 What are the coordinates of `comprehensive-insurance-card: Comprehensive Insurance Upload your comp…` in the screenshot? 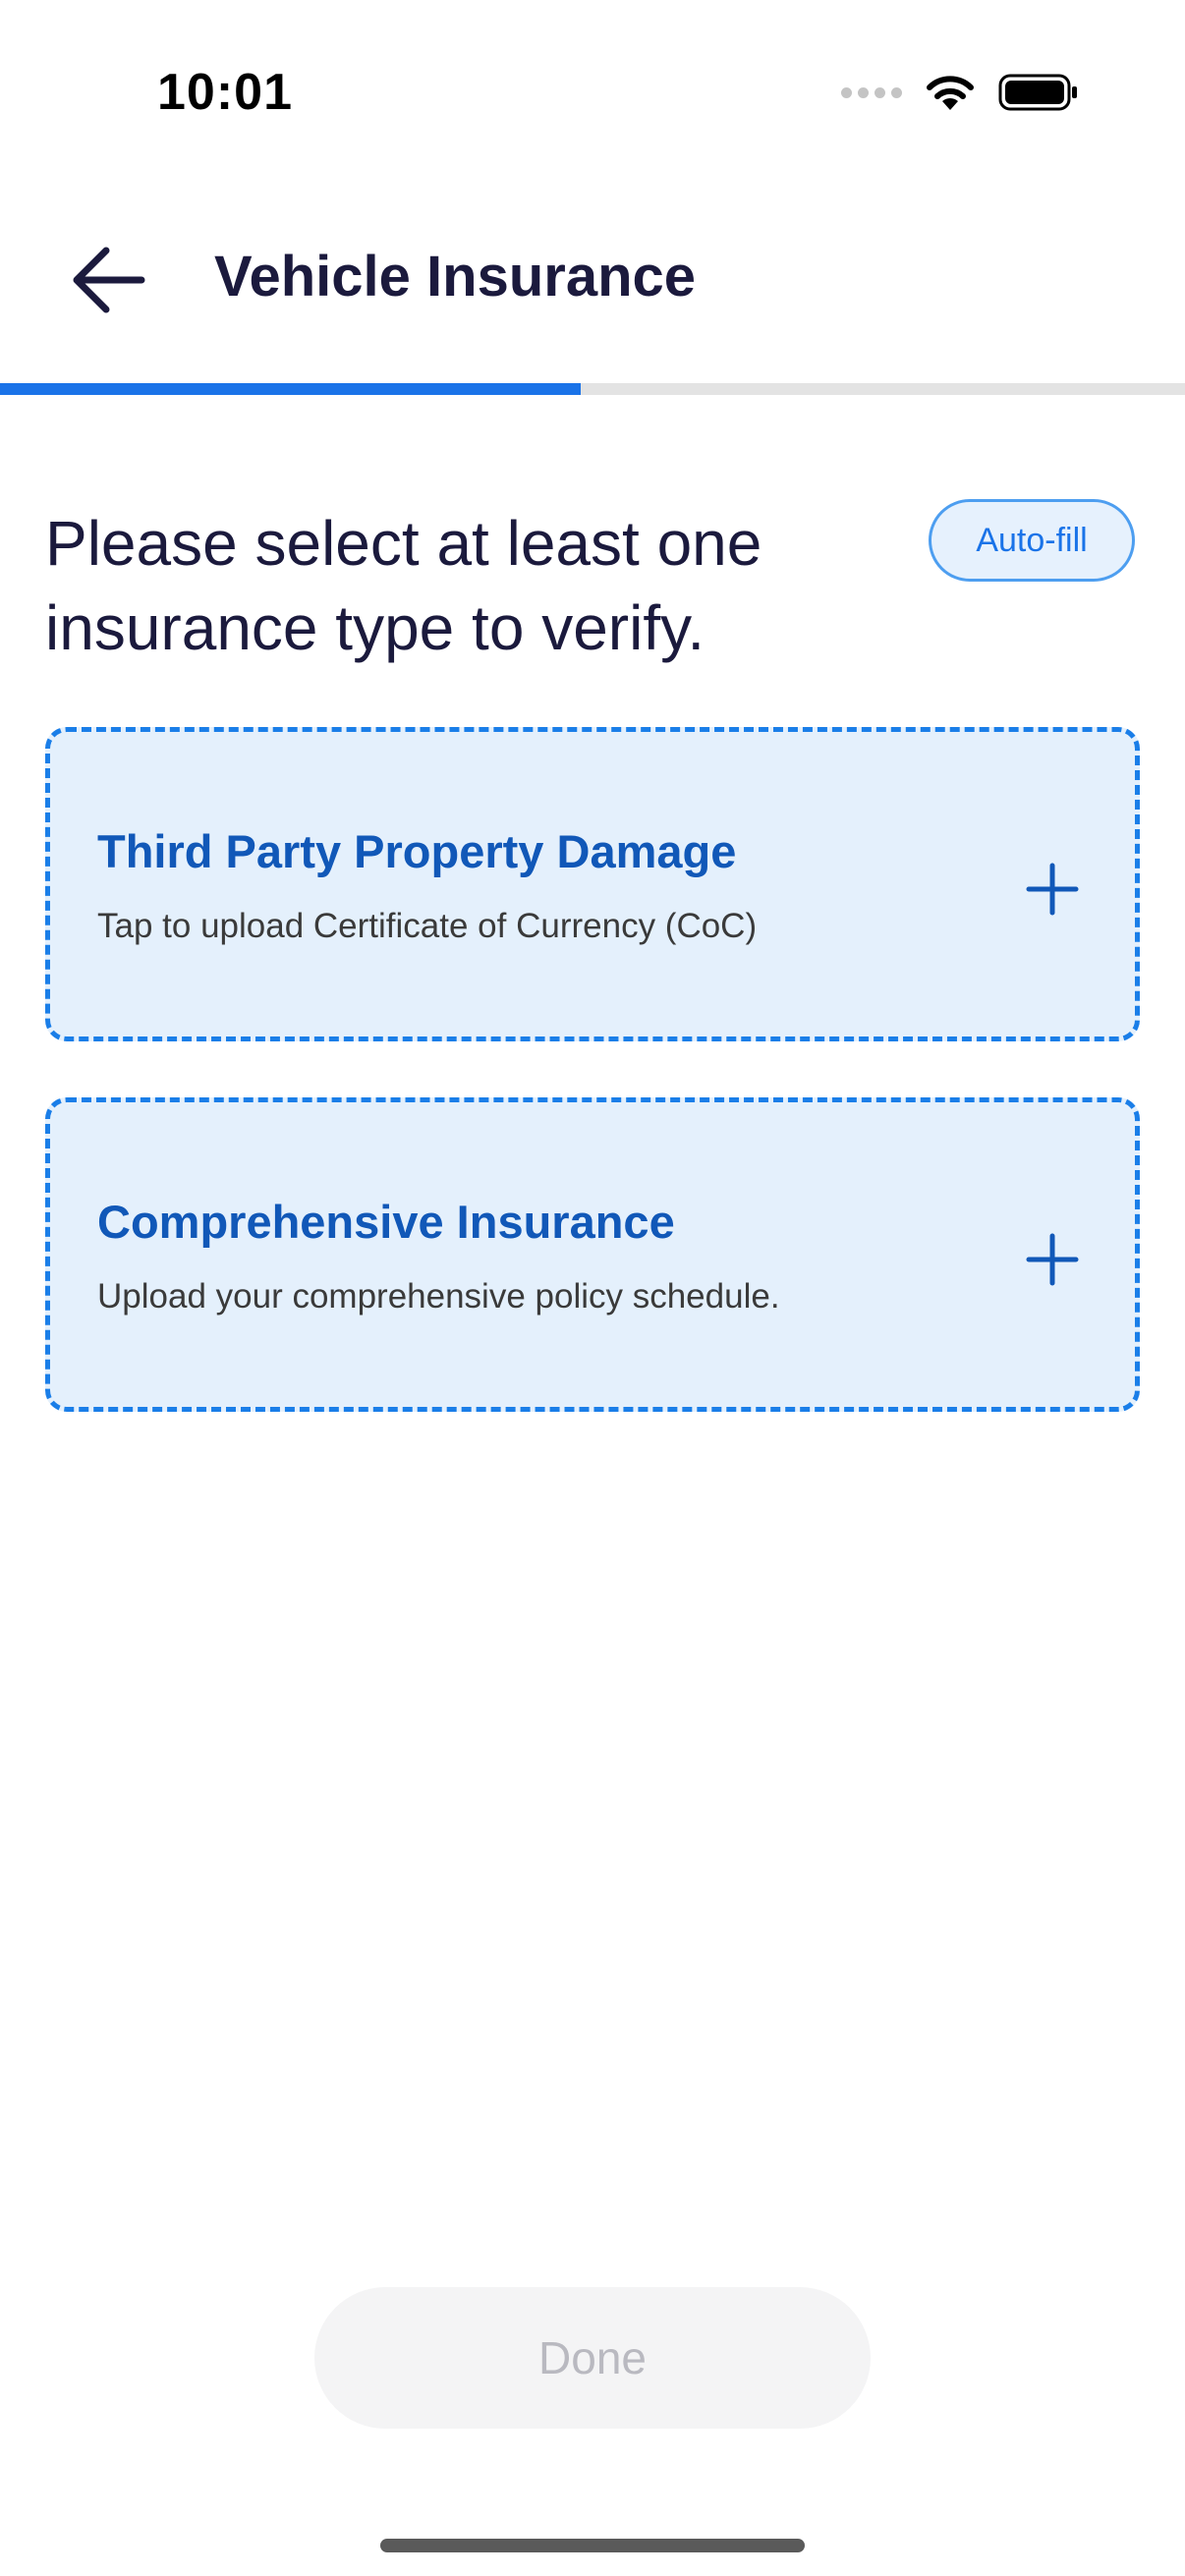 It's located at (592, 1254).